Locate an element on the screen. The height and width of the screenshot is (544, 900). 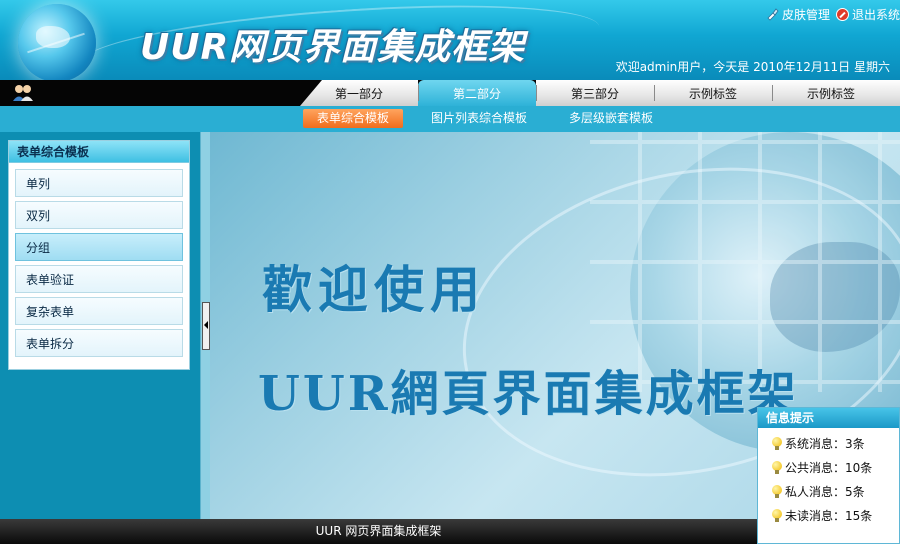
info-item-unread: 未读消息：15条 is located at coordinates (835, 516).